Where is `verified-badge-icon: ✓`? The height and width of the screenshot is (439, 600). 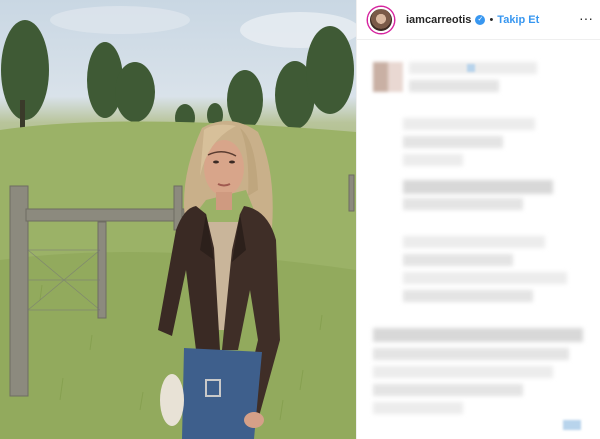 verified-badge-icon: ✓ is located at coordinates (480, 19).